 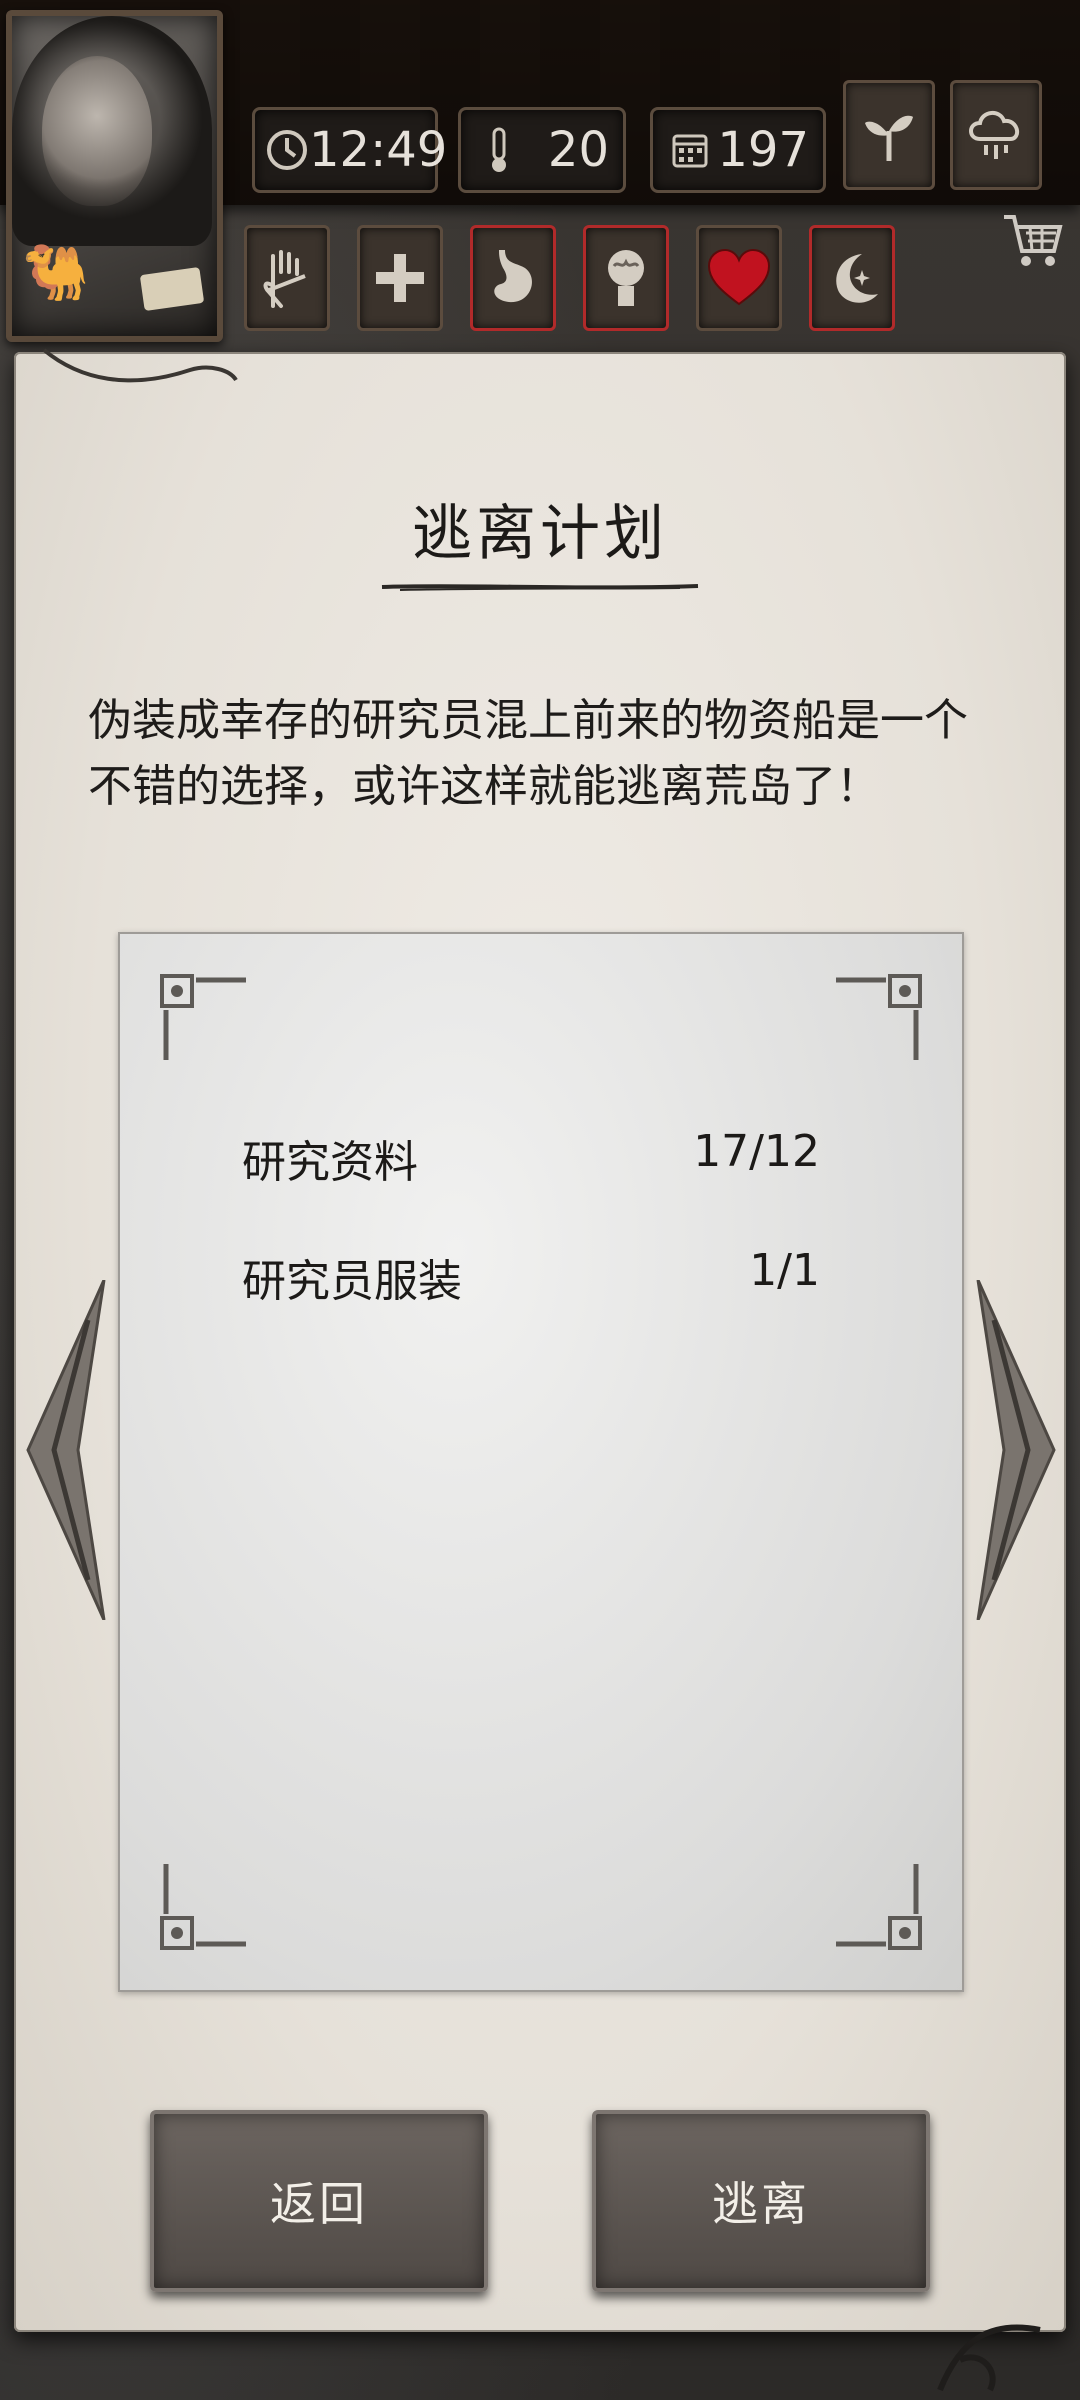 I want to click on moon-icon, so click(x=857, y=278).